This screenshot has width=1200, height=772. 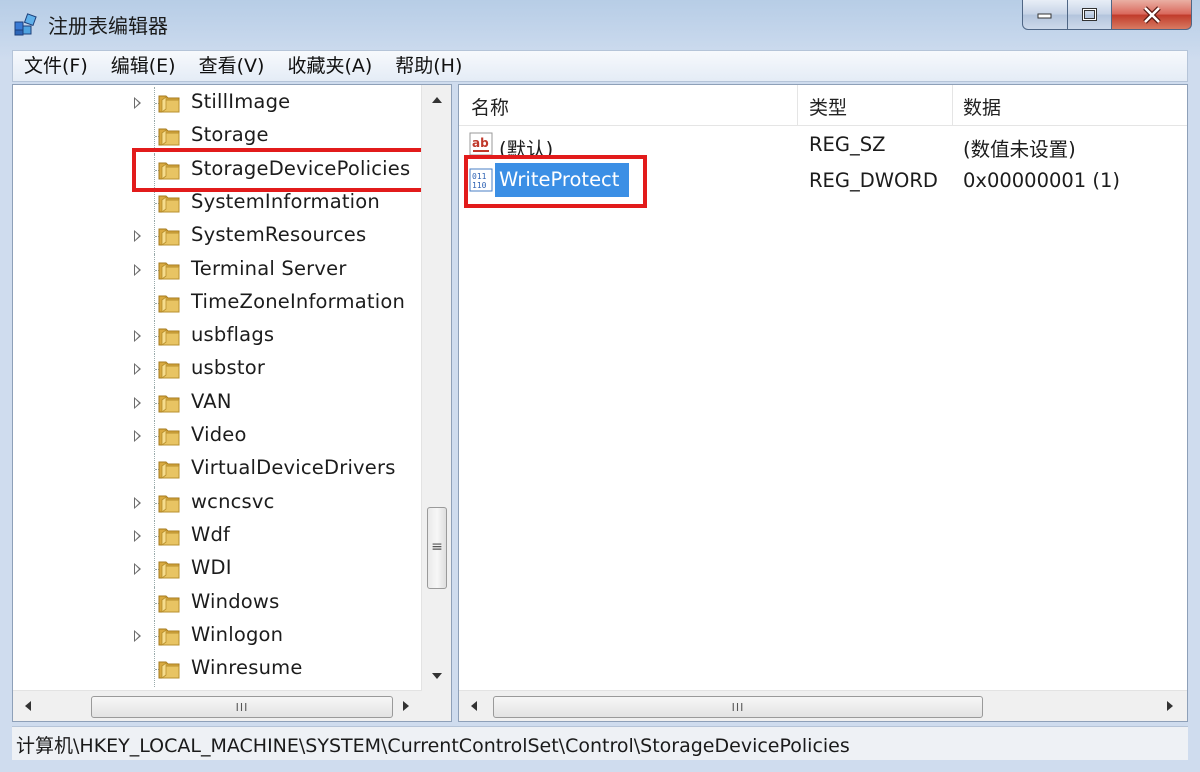 I want to click on values-list-header: 名称 类型 数据, so click(x=823, y=105).